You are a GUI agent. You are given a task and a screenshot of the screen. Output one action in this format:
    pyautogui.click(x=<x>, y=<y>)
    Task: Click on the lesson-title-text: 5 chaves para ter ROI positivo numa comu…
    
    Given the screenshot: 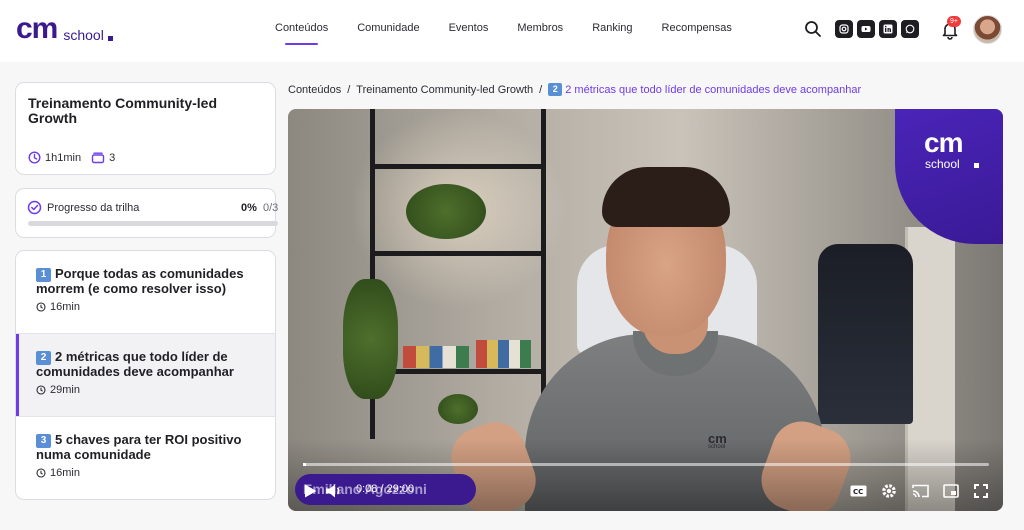 What is the action you would take?
    pyautogui.click(x=139, y=447)
    